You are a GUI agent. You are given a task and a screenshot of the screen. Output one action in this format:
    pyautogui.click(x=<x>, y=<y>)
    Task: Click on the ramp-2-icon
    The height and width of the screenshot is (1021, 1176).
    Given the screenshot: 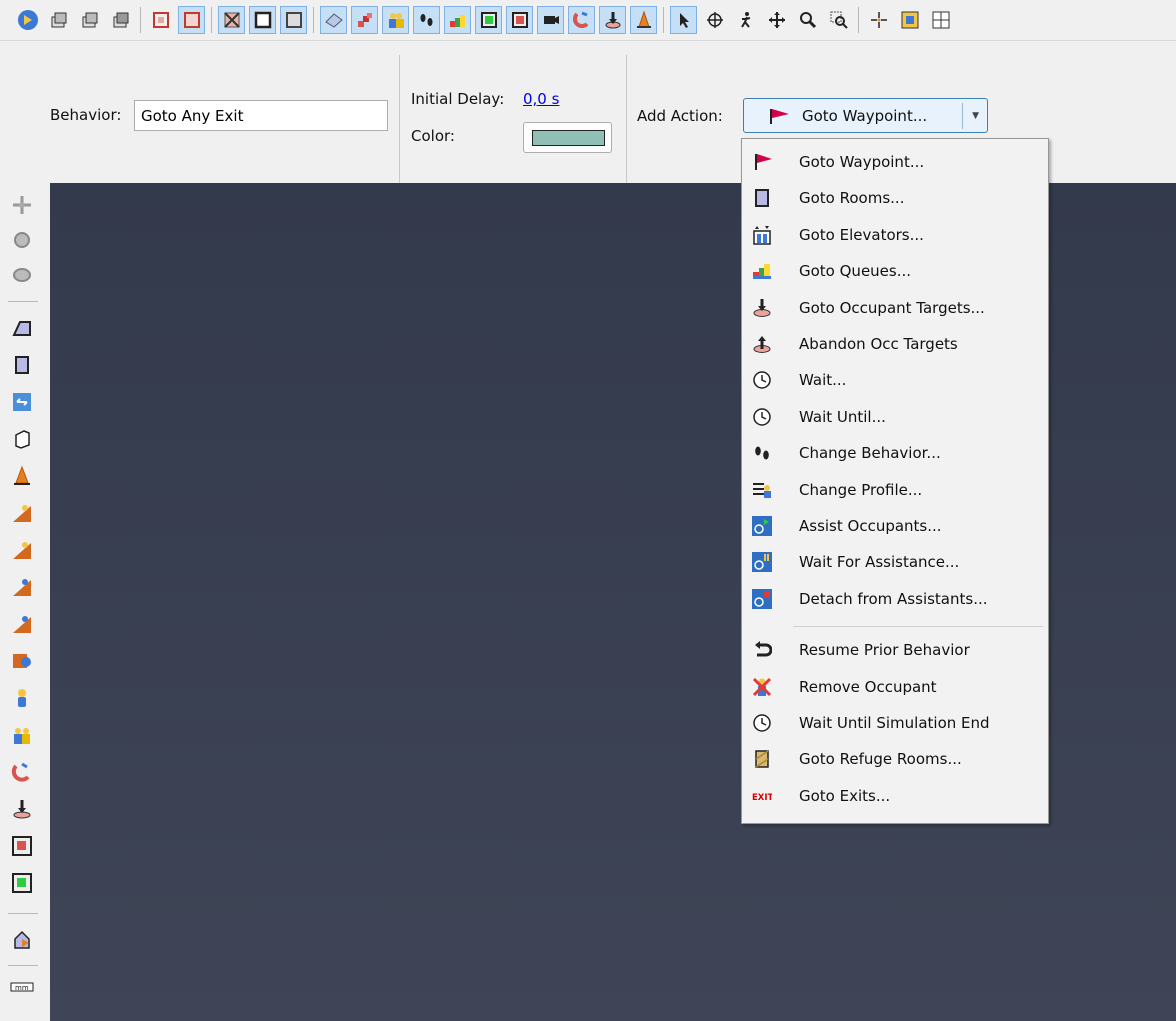 What is the action you would take?
    pyautogui.click(x=22, y=624)
    